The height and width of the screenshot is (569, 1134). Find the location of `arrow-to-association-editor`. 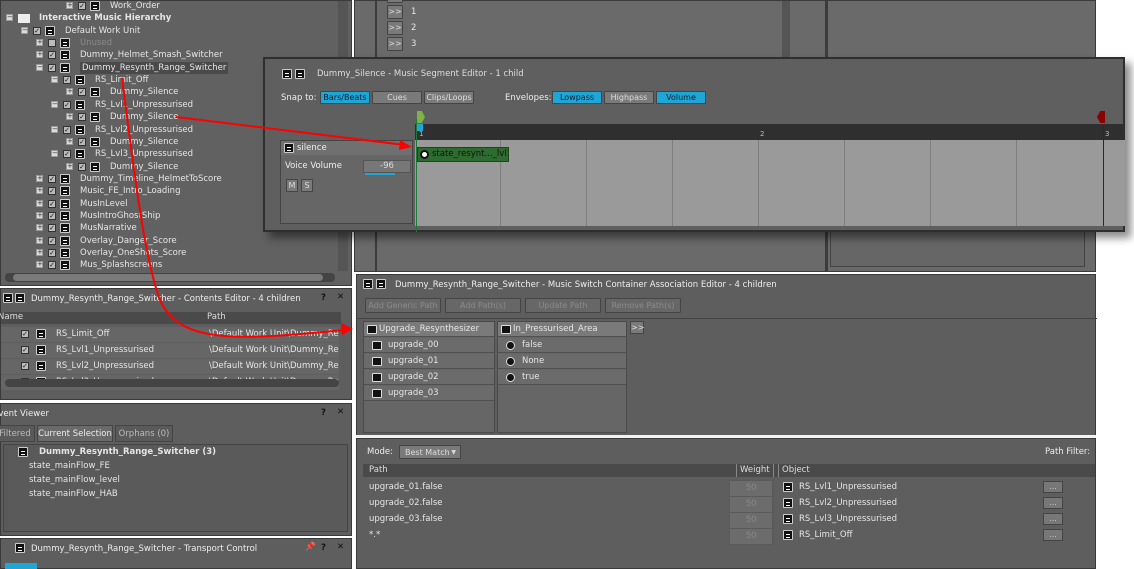

arrow-to-association-editor is located at coordinates (233, 207).